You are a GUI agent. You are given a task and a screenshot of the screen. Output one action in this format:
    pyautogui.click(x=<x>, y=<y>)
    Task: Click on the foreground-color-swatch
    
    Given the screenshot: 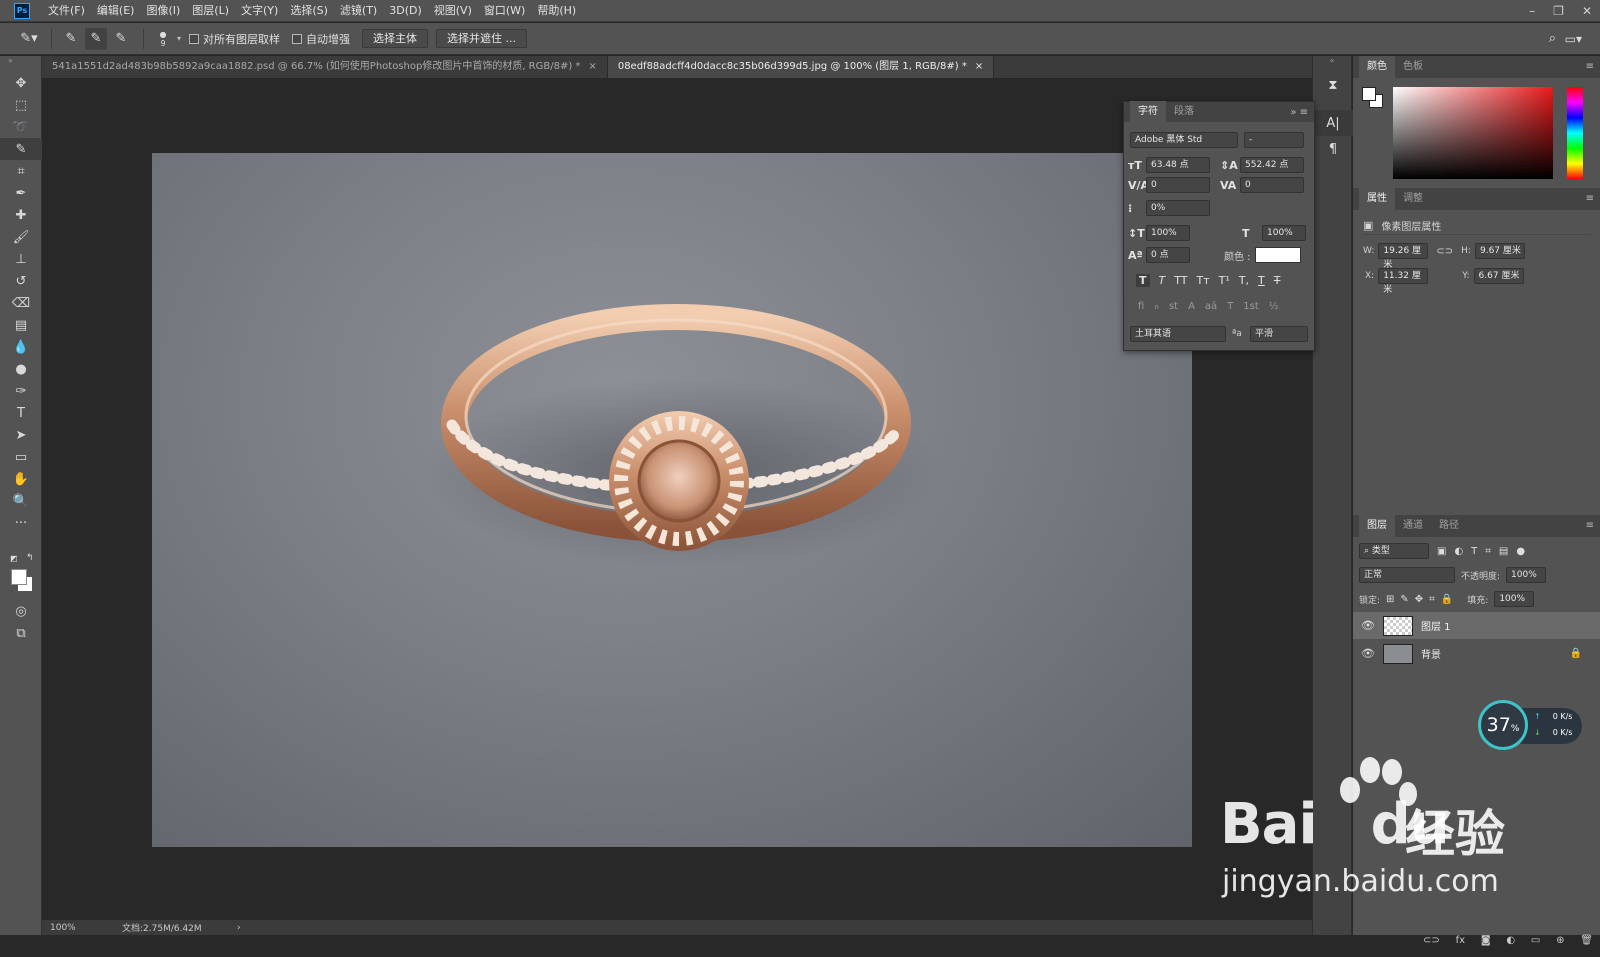 What is the action you would take?
    pyautogui.click(x=19, y=577)
    